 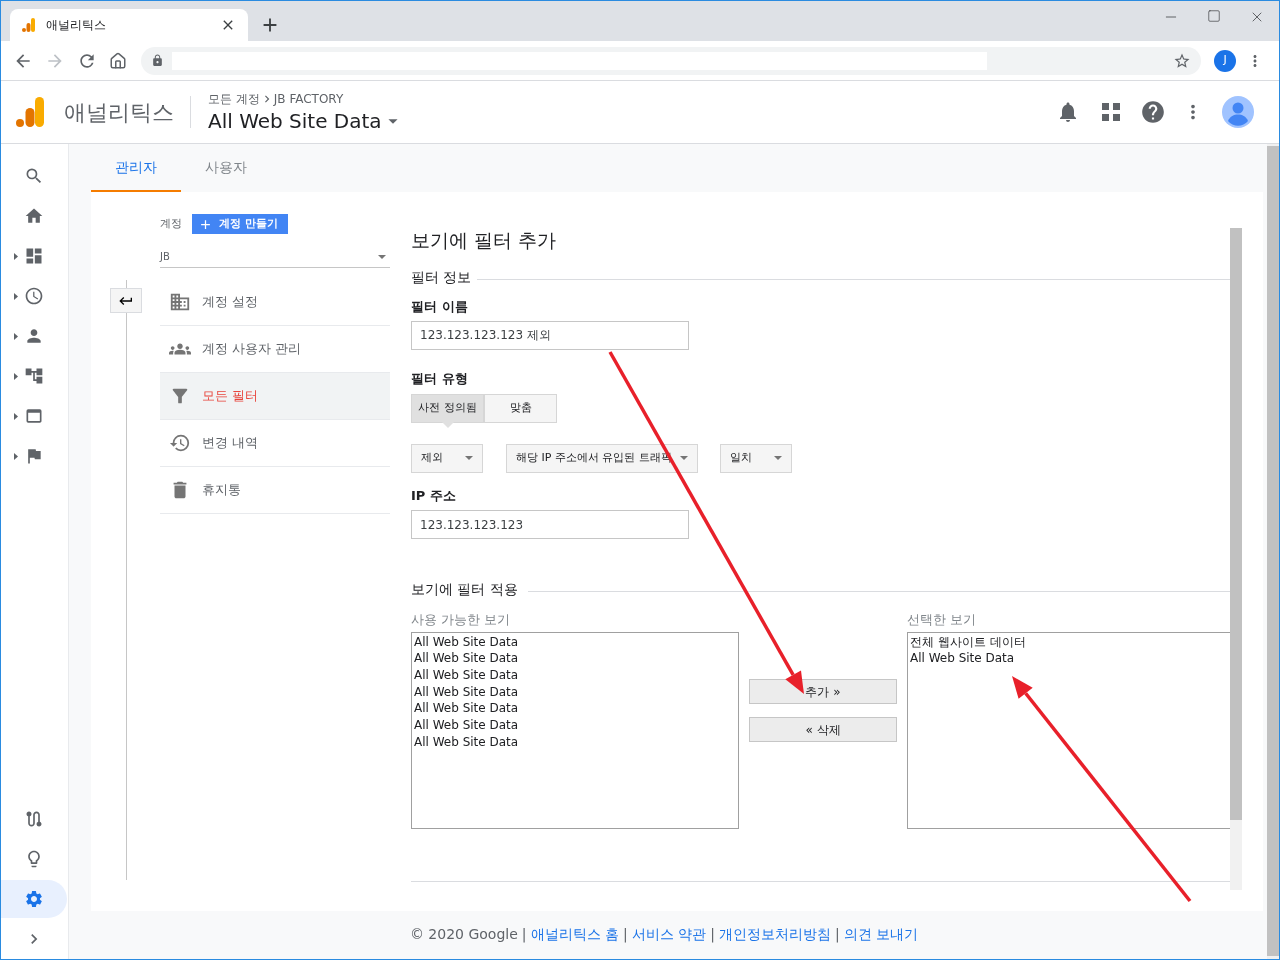 I want to click on pointer-icon, so click(x=448, y=424).